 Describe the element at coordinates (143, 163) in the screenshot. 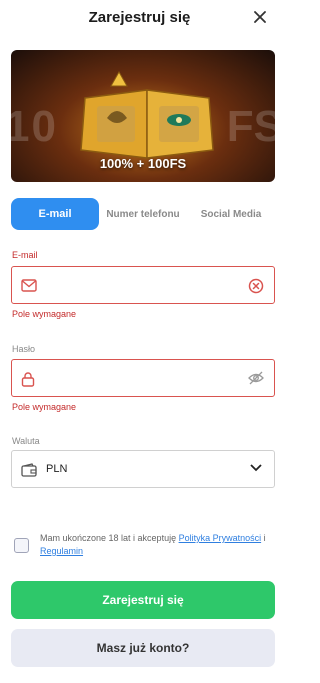

I see `promo-text: 100% + 100FS` at that location.